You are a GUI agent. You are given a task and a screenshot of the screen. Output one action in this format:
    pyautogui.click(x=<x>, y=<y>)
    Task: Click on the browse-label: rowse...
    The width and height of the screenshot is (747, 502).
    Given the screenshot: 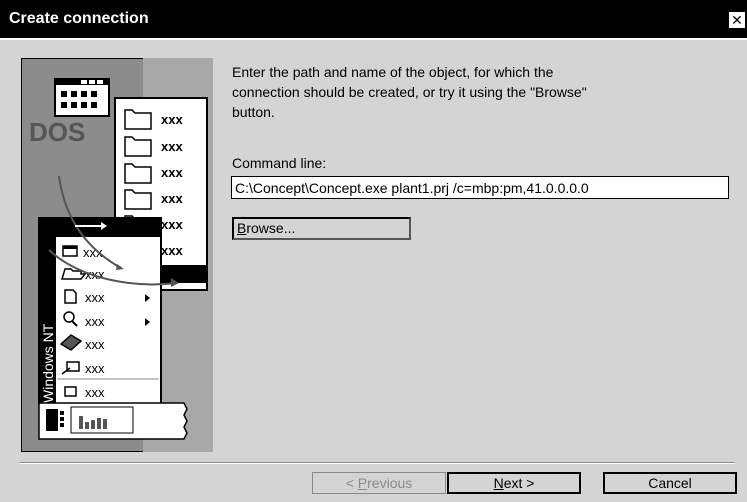 What is the action you would take?
    pyautogui.click(x=271, y=228)
    